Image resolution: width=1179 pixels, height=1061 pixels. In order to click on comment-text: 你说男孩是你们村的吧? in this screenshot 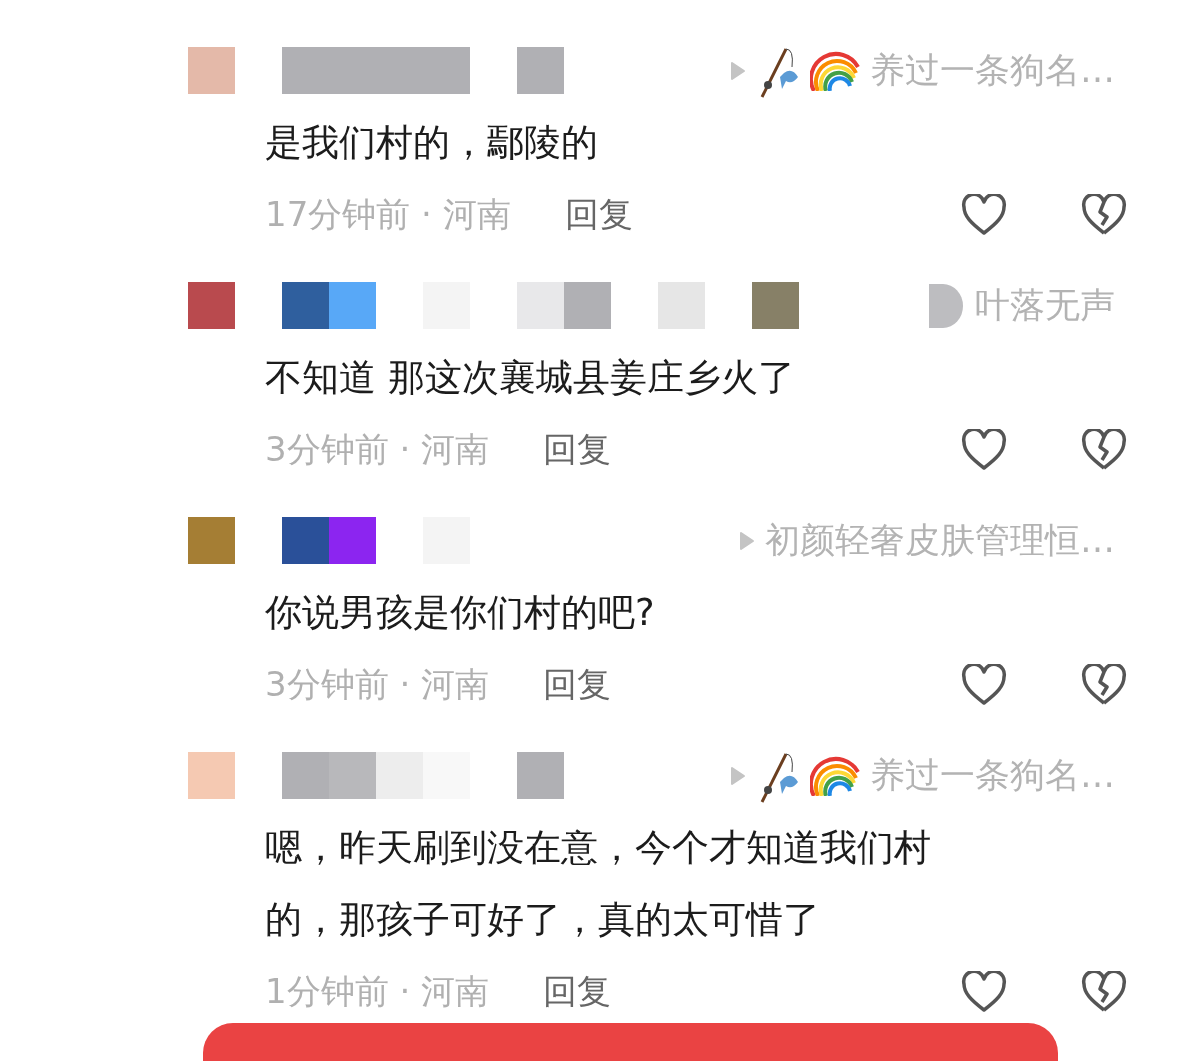, I will do `click(460, 613)`.